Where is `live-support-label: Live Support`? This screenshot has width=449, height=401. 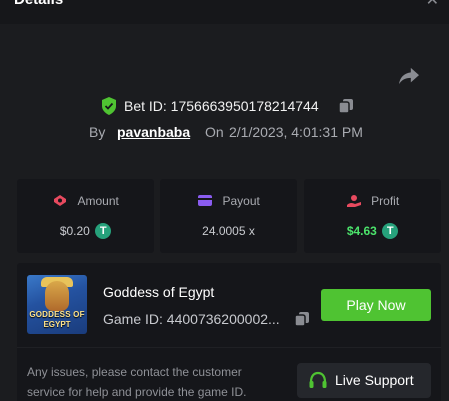 live-support-label: Live Support is located at coordinates (374, 380).